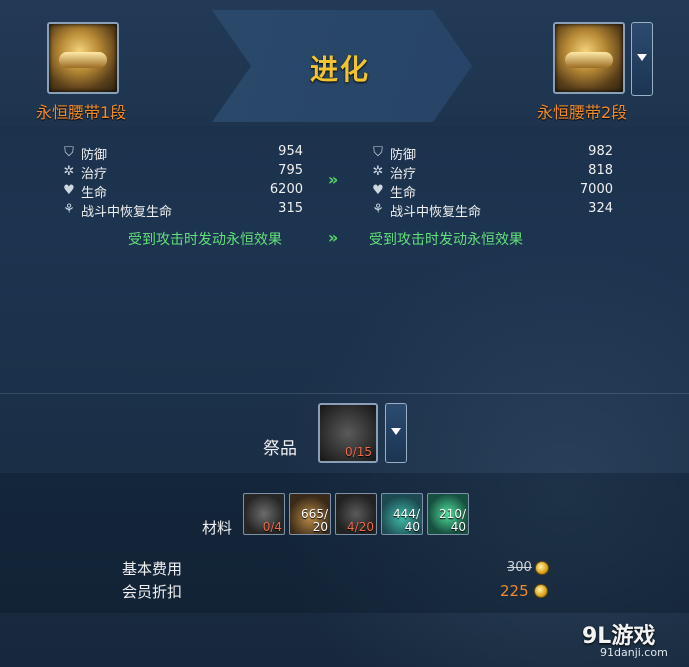 This screenshot has width=689, height=667. Describe the element at coordinates (452, 520) in the screenshot. I see `material-count: 210/ 40` at that location.